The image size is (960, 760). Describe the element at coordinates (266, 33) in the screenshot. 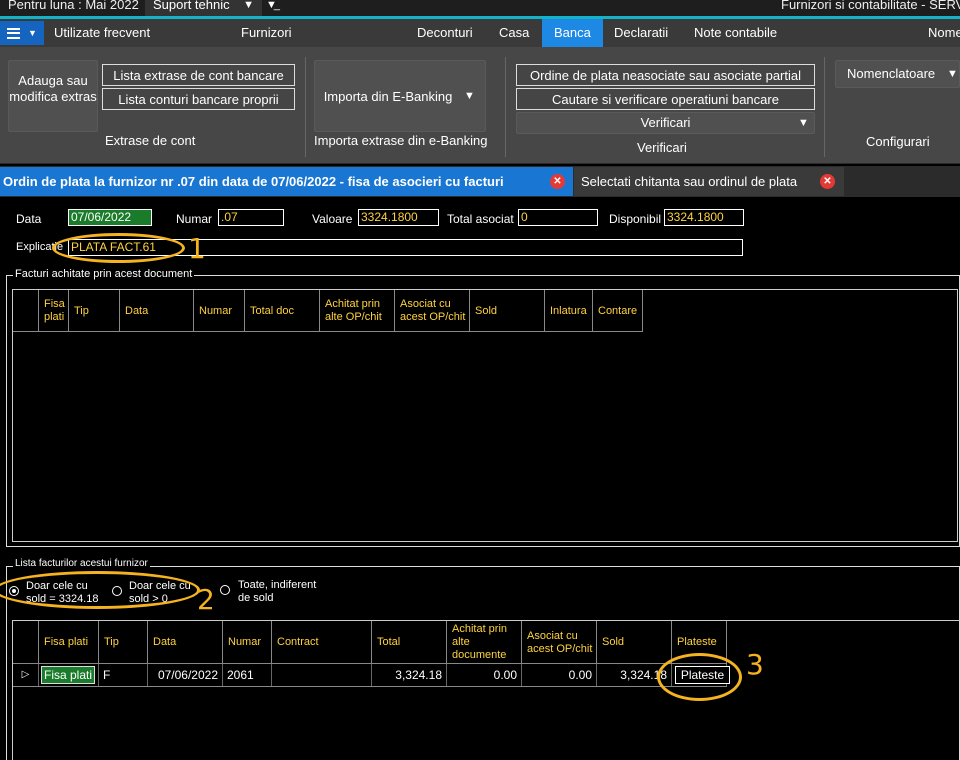

I see `tab-furnizori: Furnizori` at that location.